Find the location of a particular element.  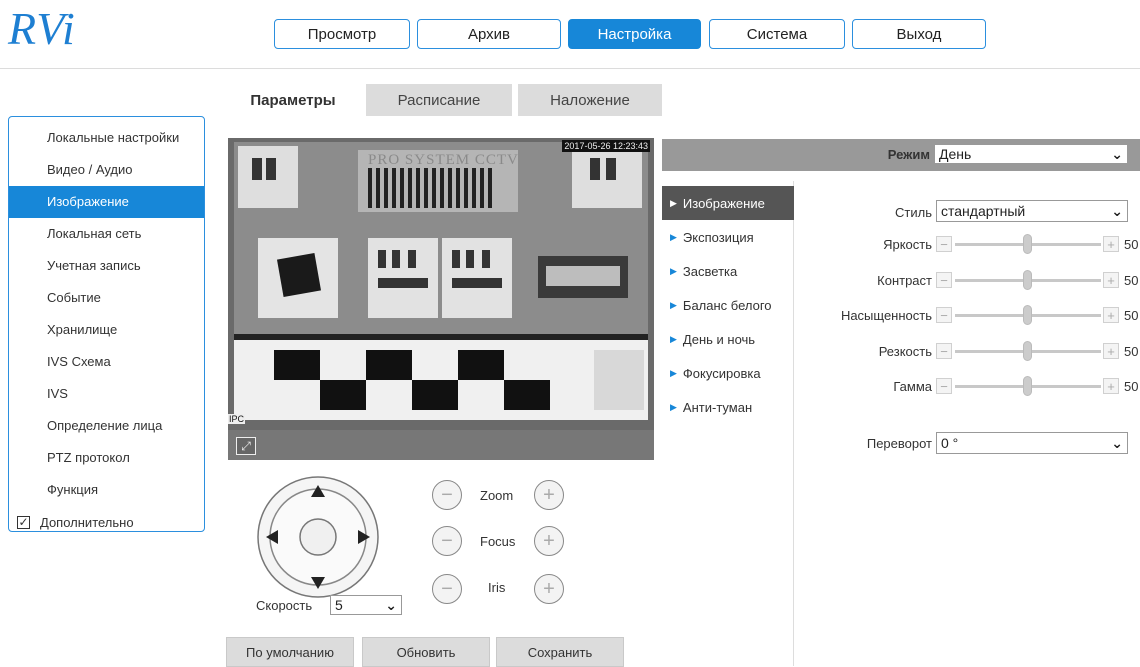

preview-brand-overlay: PRO SYSTEM CCTV is located at coordinates (443, 160).